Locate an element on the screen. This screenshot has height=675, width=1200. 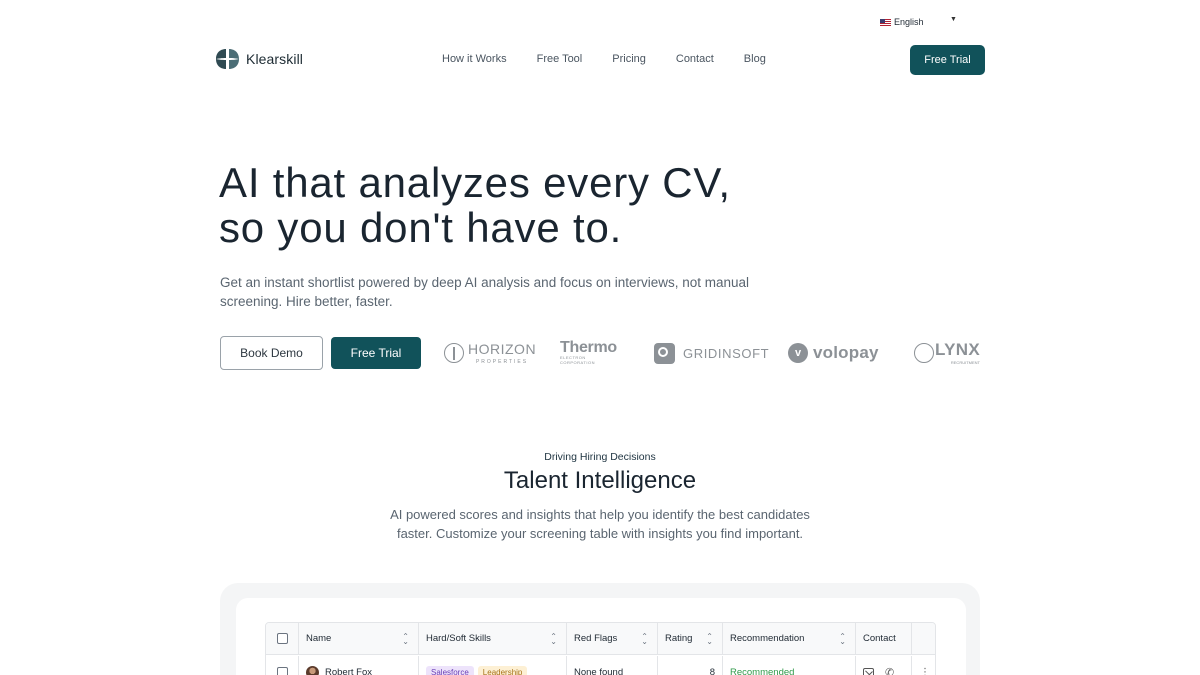
column-header-contact: Contact is located at coordinates (884, 638).